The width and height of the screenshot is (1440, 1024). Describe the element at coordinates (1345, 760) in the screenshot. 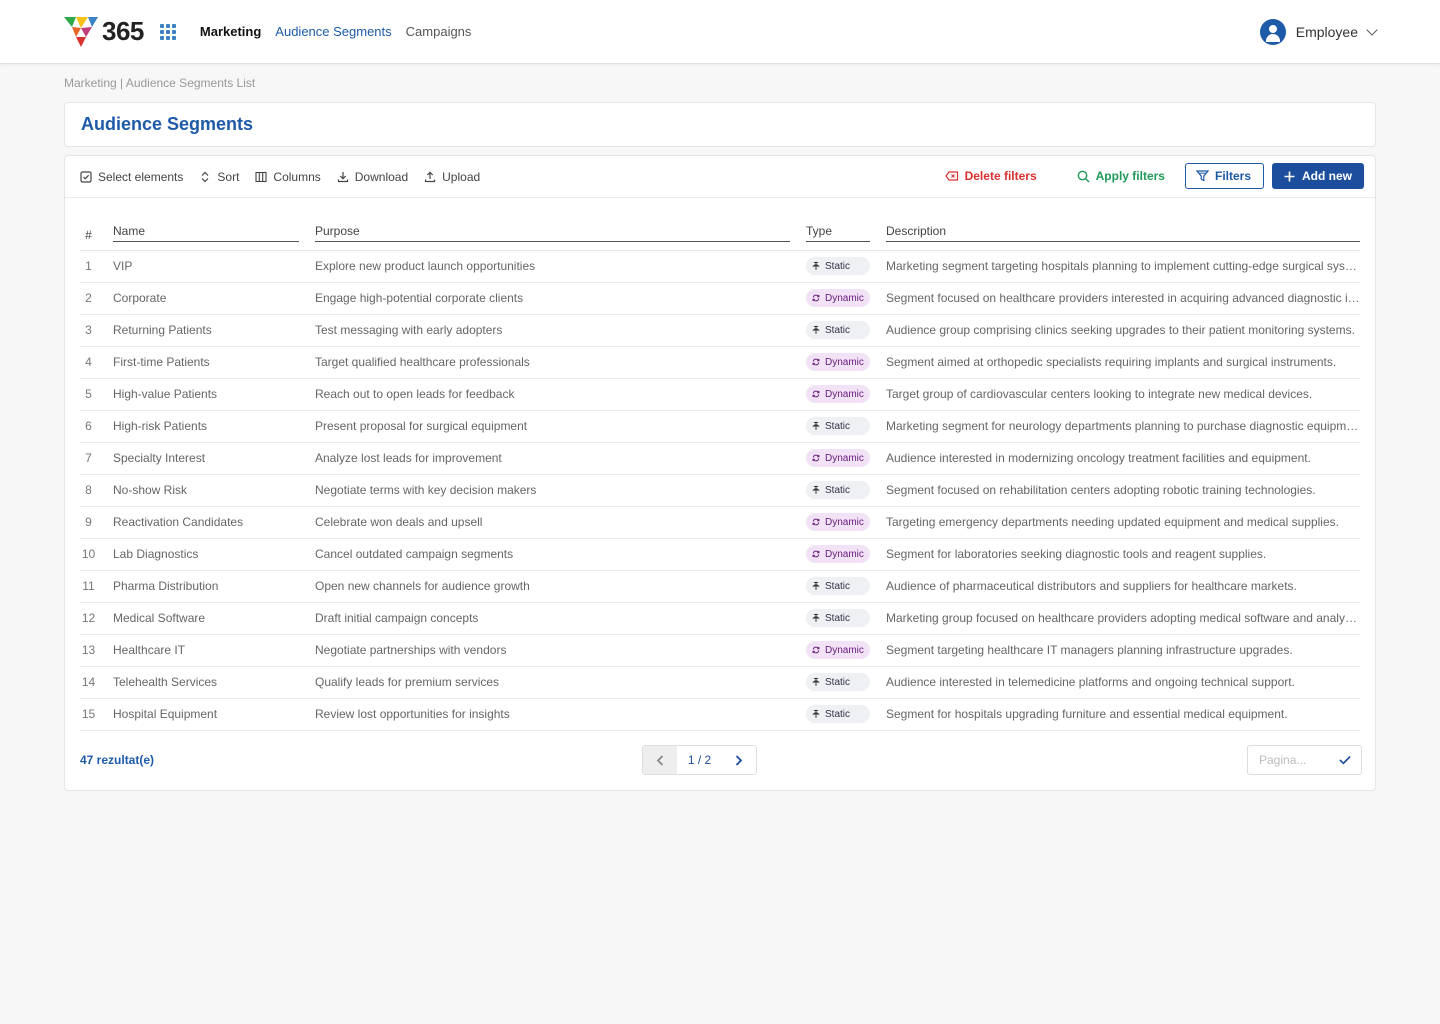

I see `check-icon` at that location.